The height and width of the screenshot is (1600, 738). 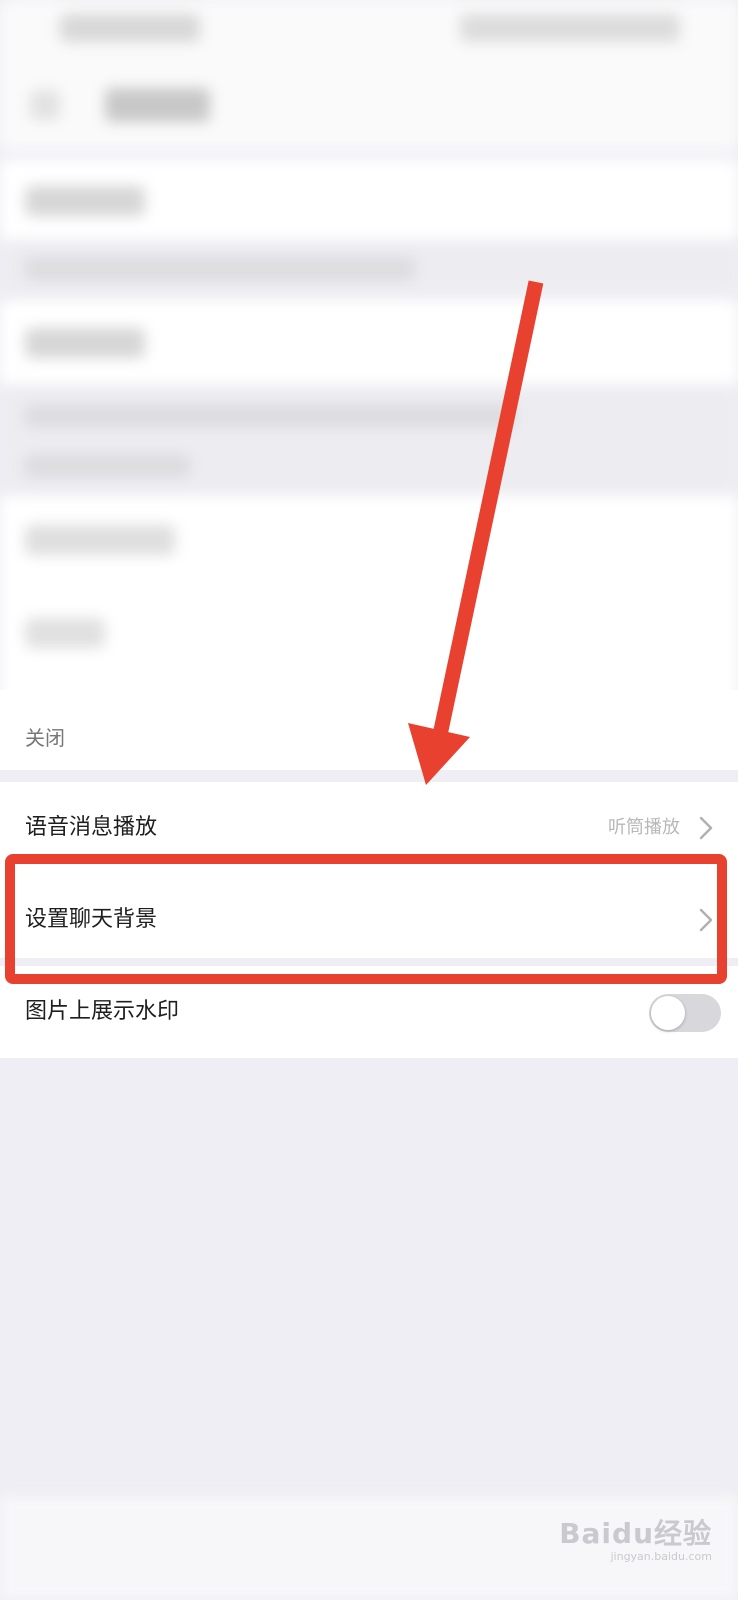 What do you see at coordinates (476, 532) in the screenshot?
I see `red-arrow-annotation` at bounding box center [476, 532].